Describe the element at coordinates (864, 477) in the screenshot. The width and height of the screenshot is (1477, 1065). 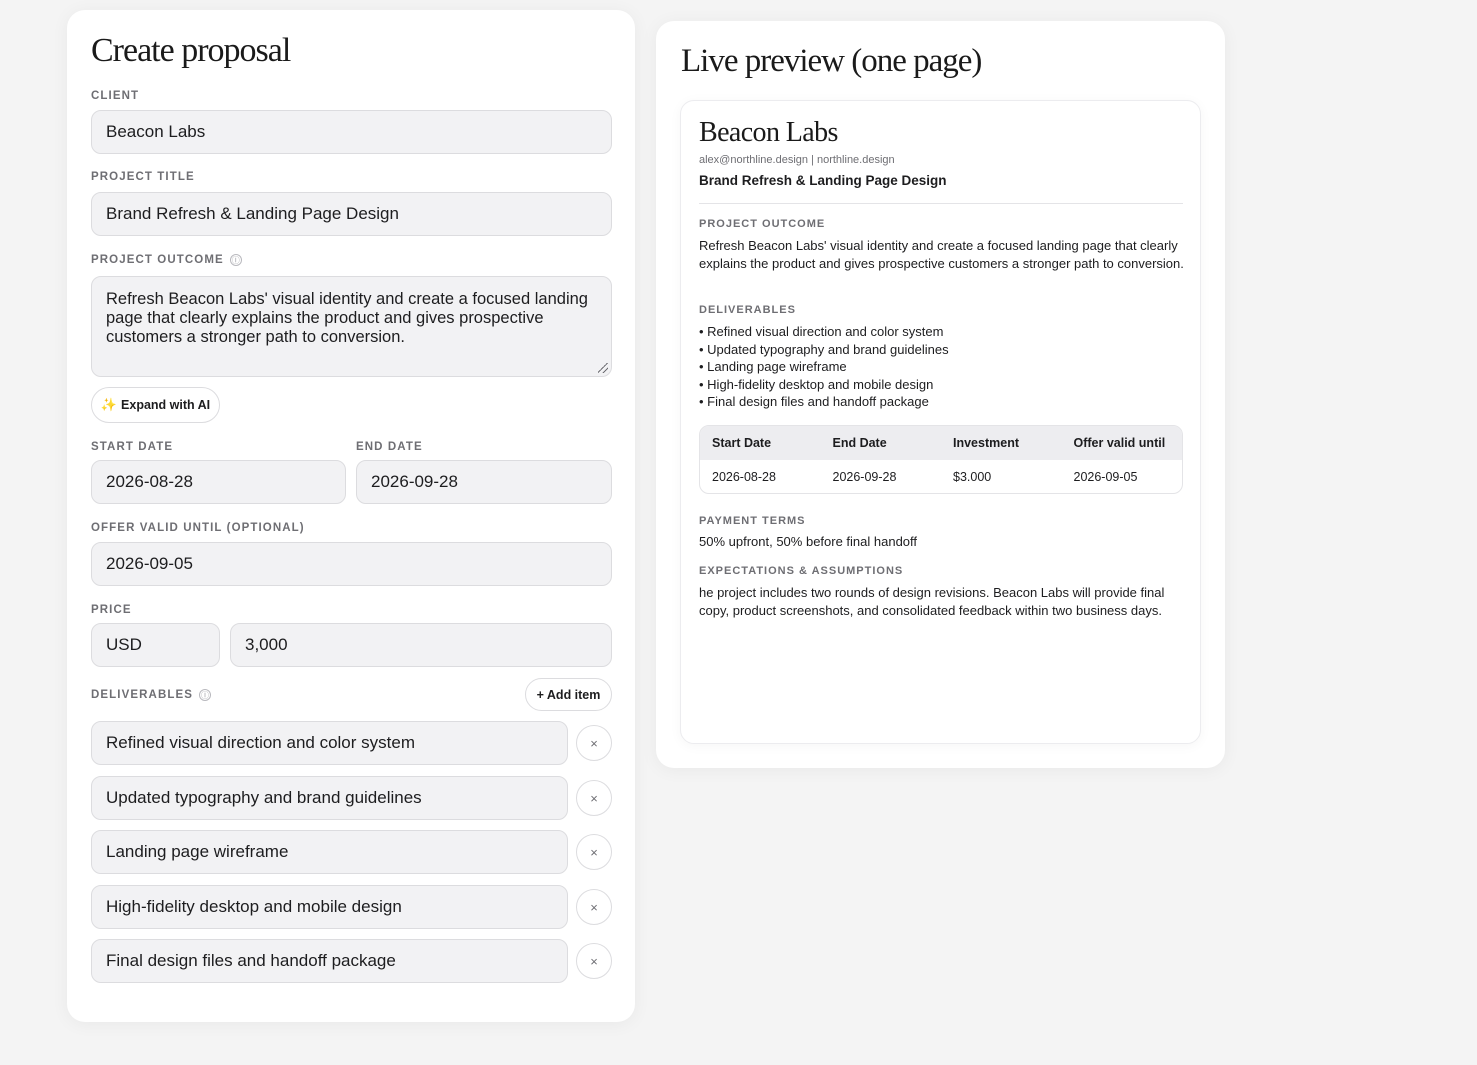
I see `table-cell: 2026-09-28` at that location.